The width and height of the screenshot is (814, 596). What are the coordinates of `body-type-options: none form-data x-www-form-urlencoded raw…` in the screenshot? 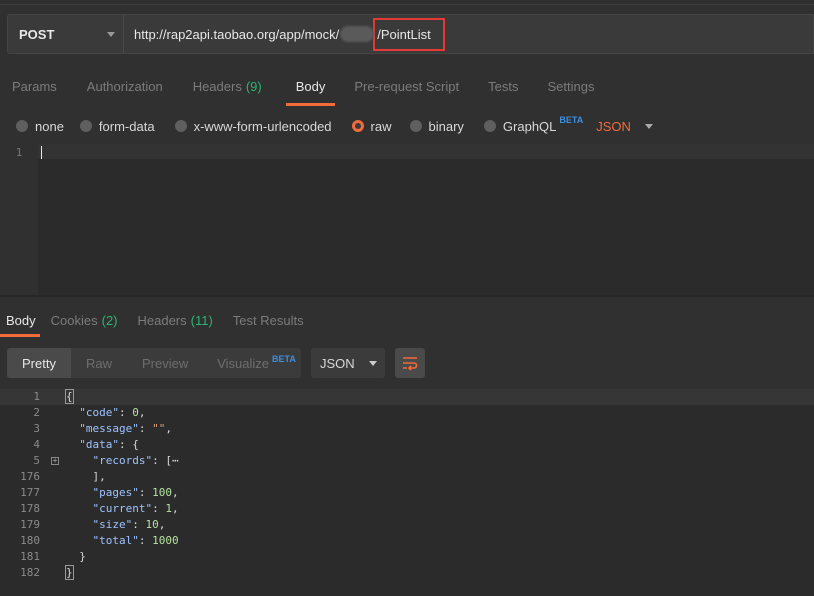 It's located at (407, 126).